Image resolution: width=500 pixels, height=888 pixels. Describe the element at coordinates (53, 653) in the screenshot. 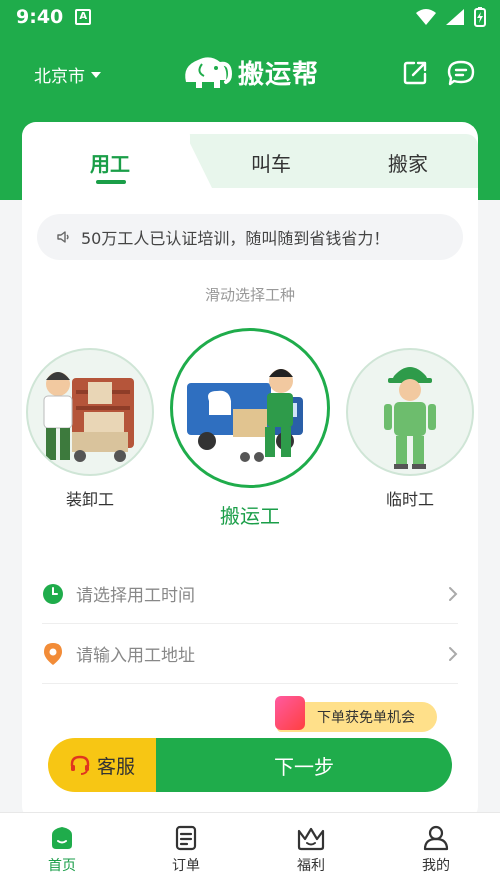

I see `location-pin-icon` at that location.